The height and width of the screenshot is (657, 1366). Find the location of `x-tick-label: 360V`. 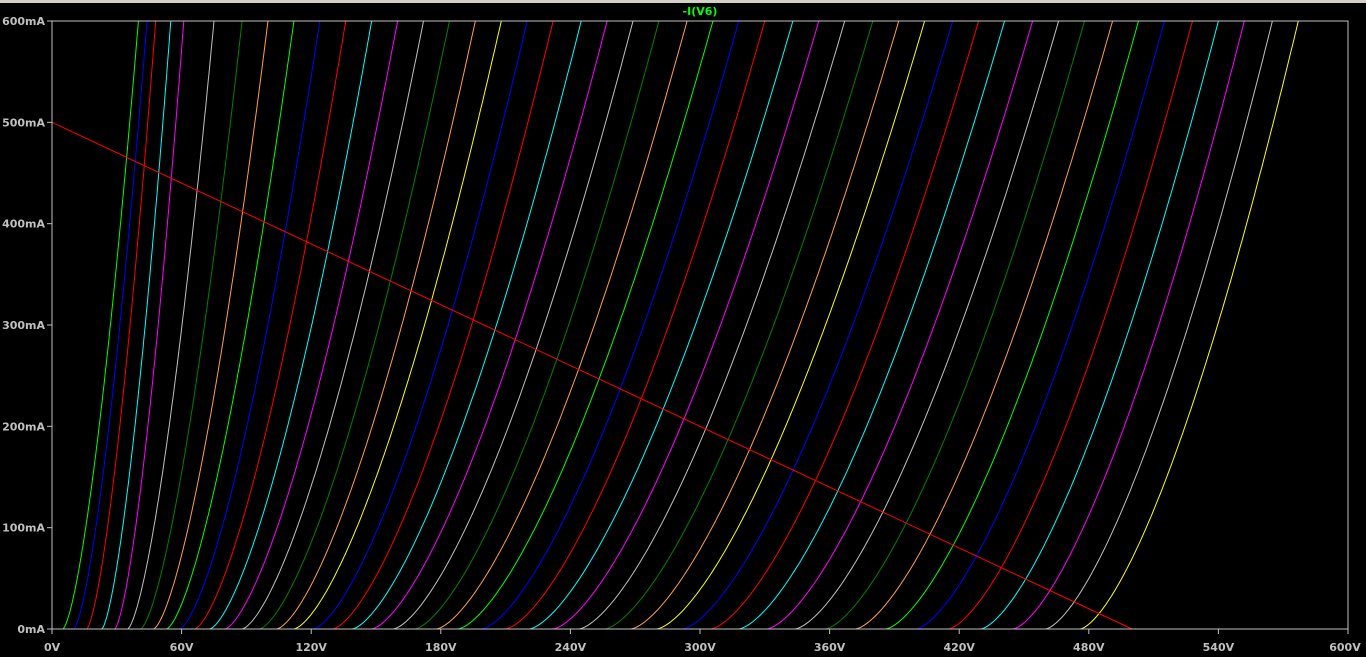

x-tick-label: 360V is located at coordinates (830, 647).